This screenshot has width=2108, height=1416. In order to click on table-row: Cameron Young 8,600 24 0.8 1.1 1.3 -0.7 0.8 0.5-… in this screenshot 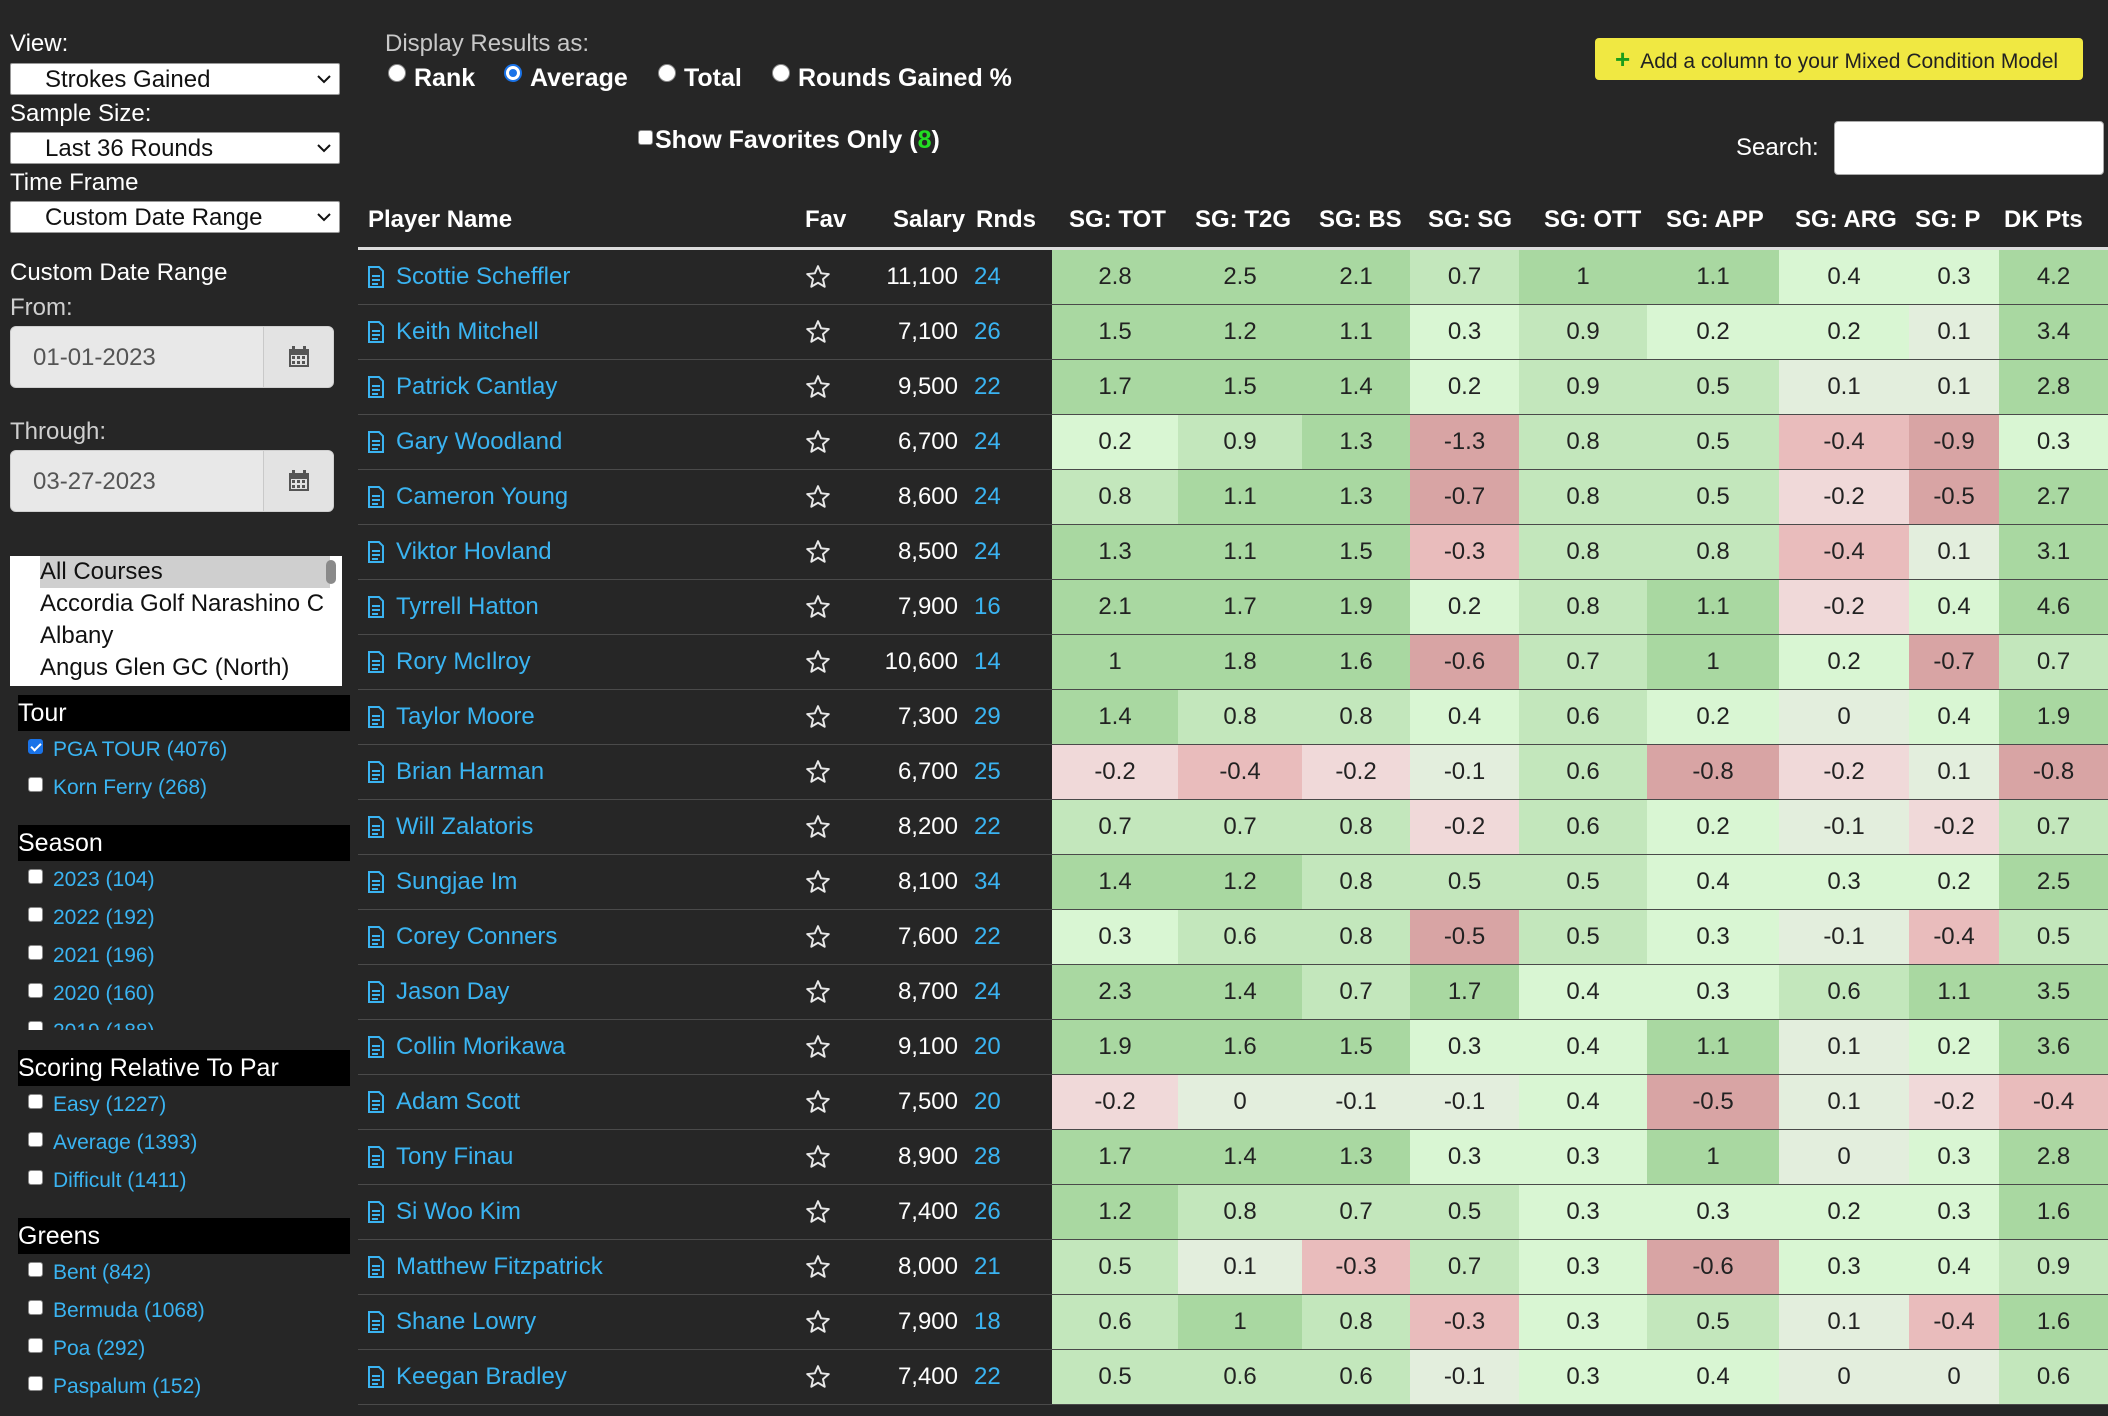, I will do `click(1233, 497)`.